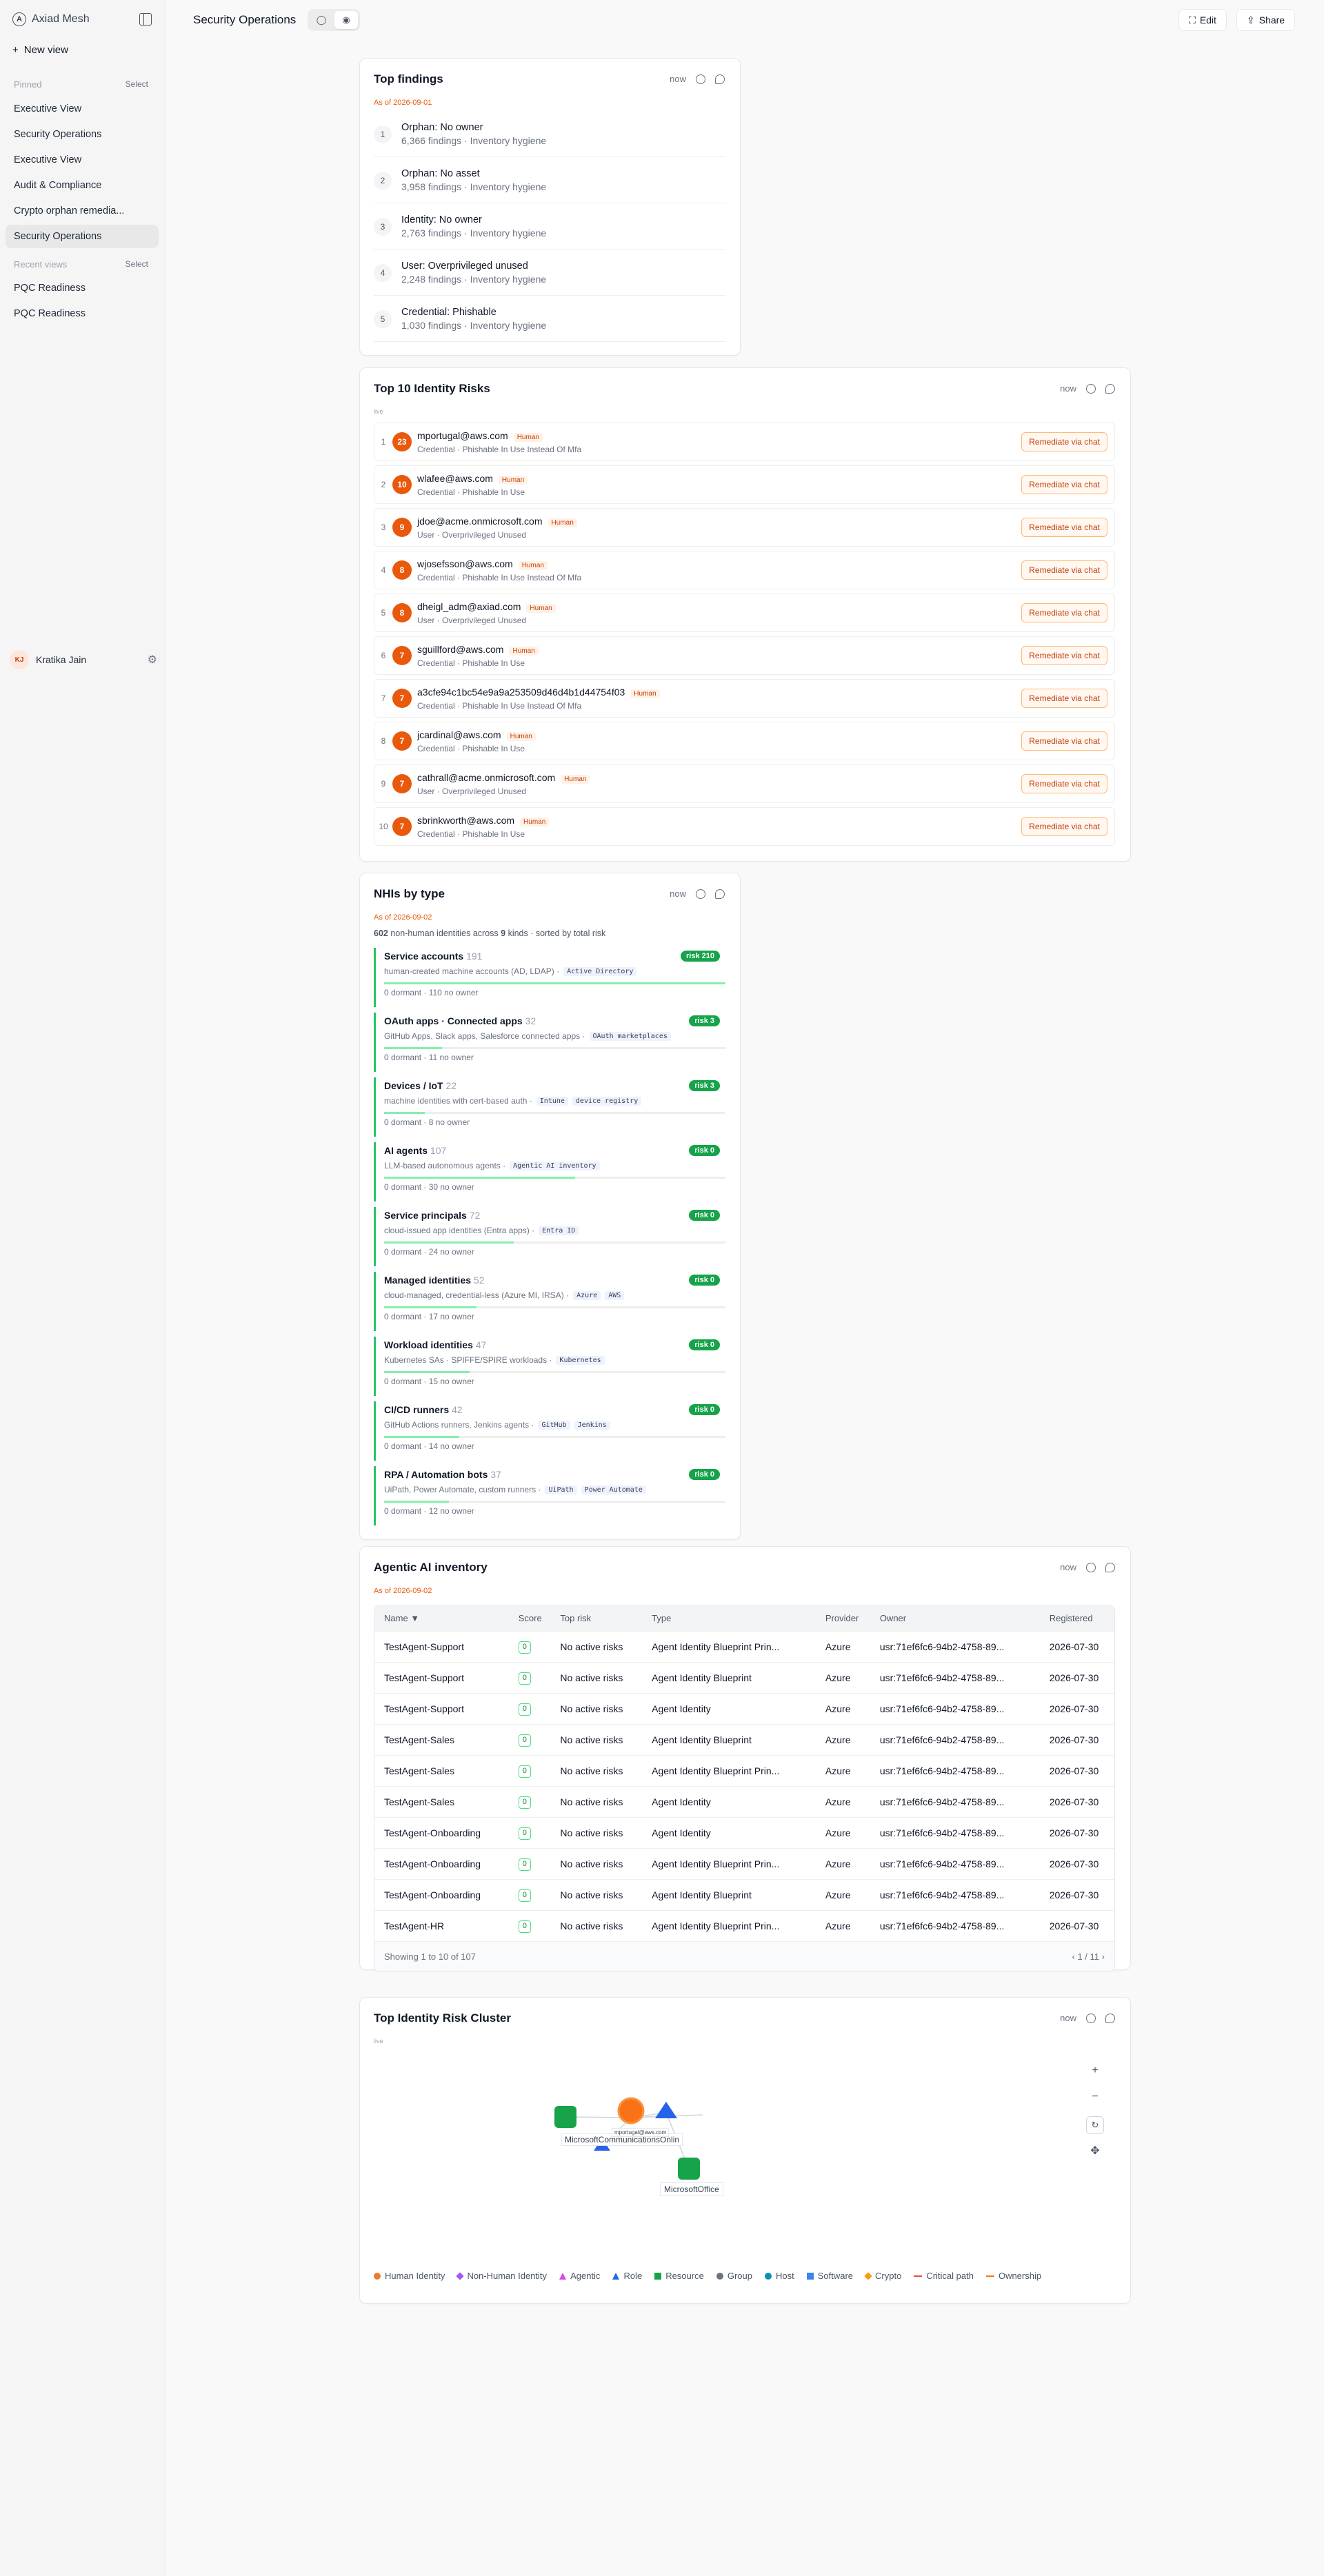 The image size is (1324, 2576). Describe the element at coordinates (1095, 2125) in the screenshot. I see `reset-view-icon: ↻` at that location.